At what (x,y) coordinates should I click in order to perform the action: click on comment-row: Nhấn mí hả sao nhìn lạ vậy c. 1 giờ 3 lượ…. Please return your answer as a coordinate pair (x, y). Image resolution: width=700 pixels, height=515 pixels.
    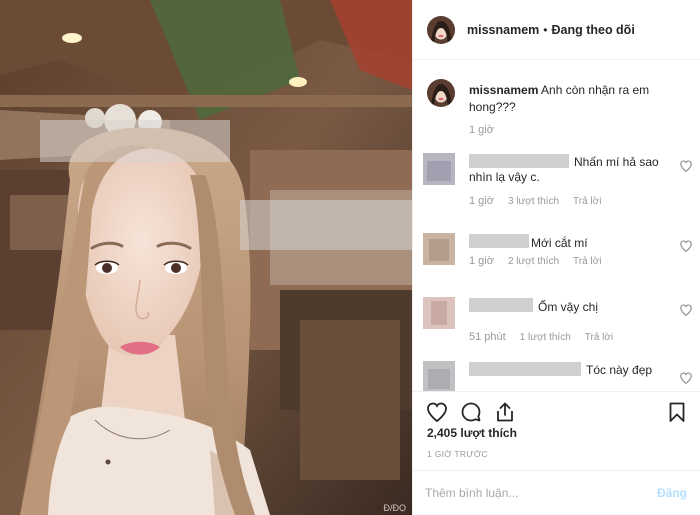
    Looking at the image, I should click on (558, 180).